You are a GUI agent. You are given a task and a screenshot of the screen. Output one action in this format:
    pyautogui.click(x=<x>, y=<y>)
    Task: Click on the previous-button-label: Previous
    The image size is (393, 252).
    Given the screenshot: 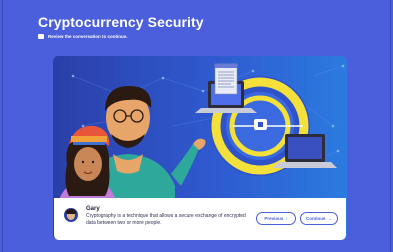 What is the action you would take?
    pyautogui.click(x=274, y=218)
    